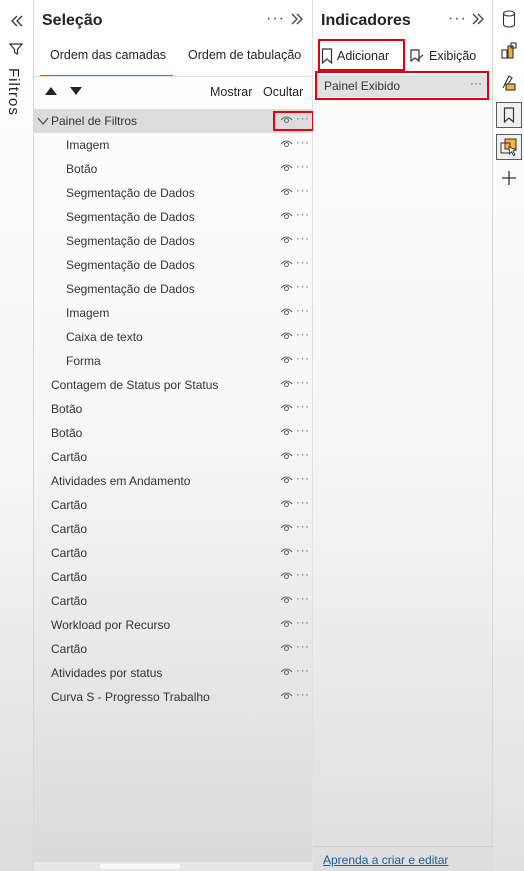  Describe the element at coordinates (173, 121) in the screenshot. I see `layer-row: Painel de Filtros ···` at that location.